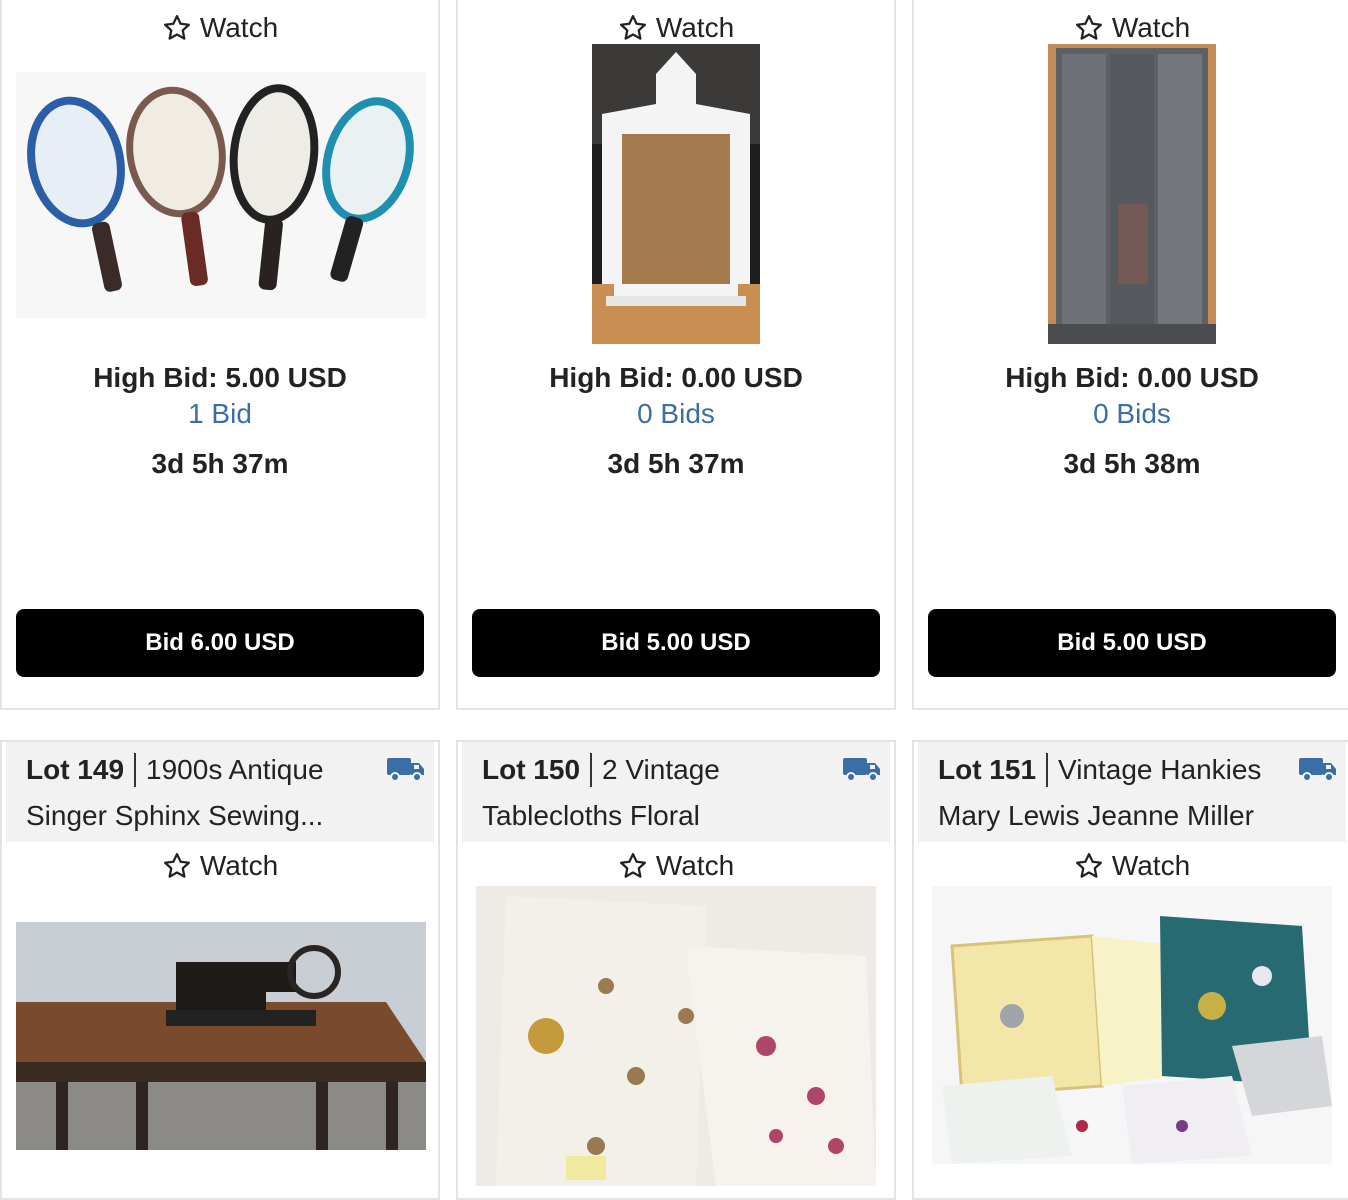  What do you see at coordinates (235, 770) in the screenshot?
I see `lot-title: 1900s Antique` at bounding box center [235, 770].